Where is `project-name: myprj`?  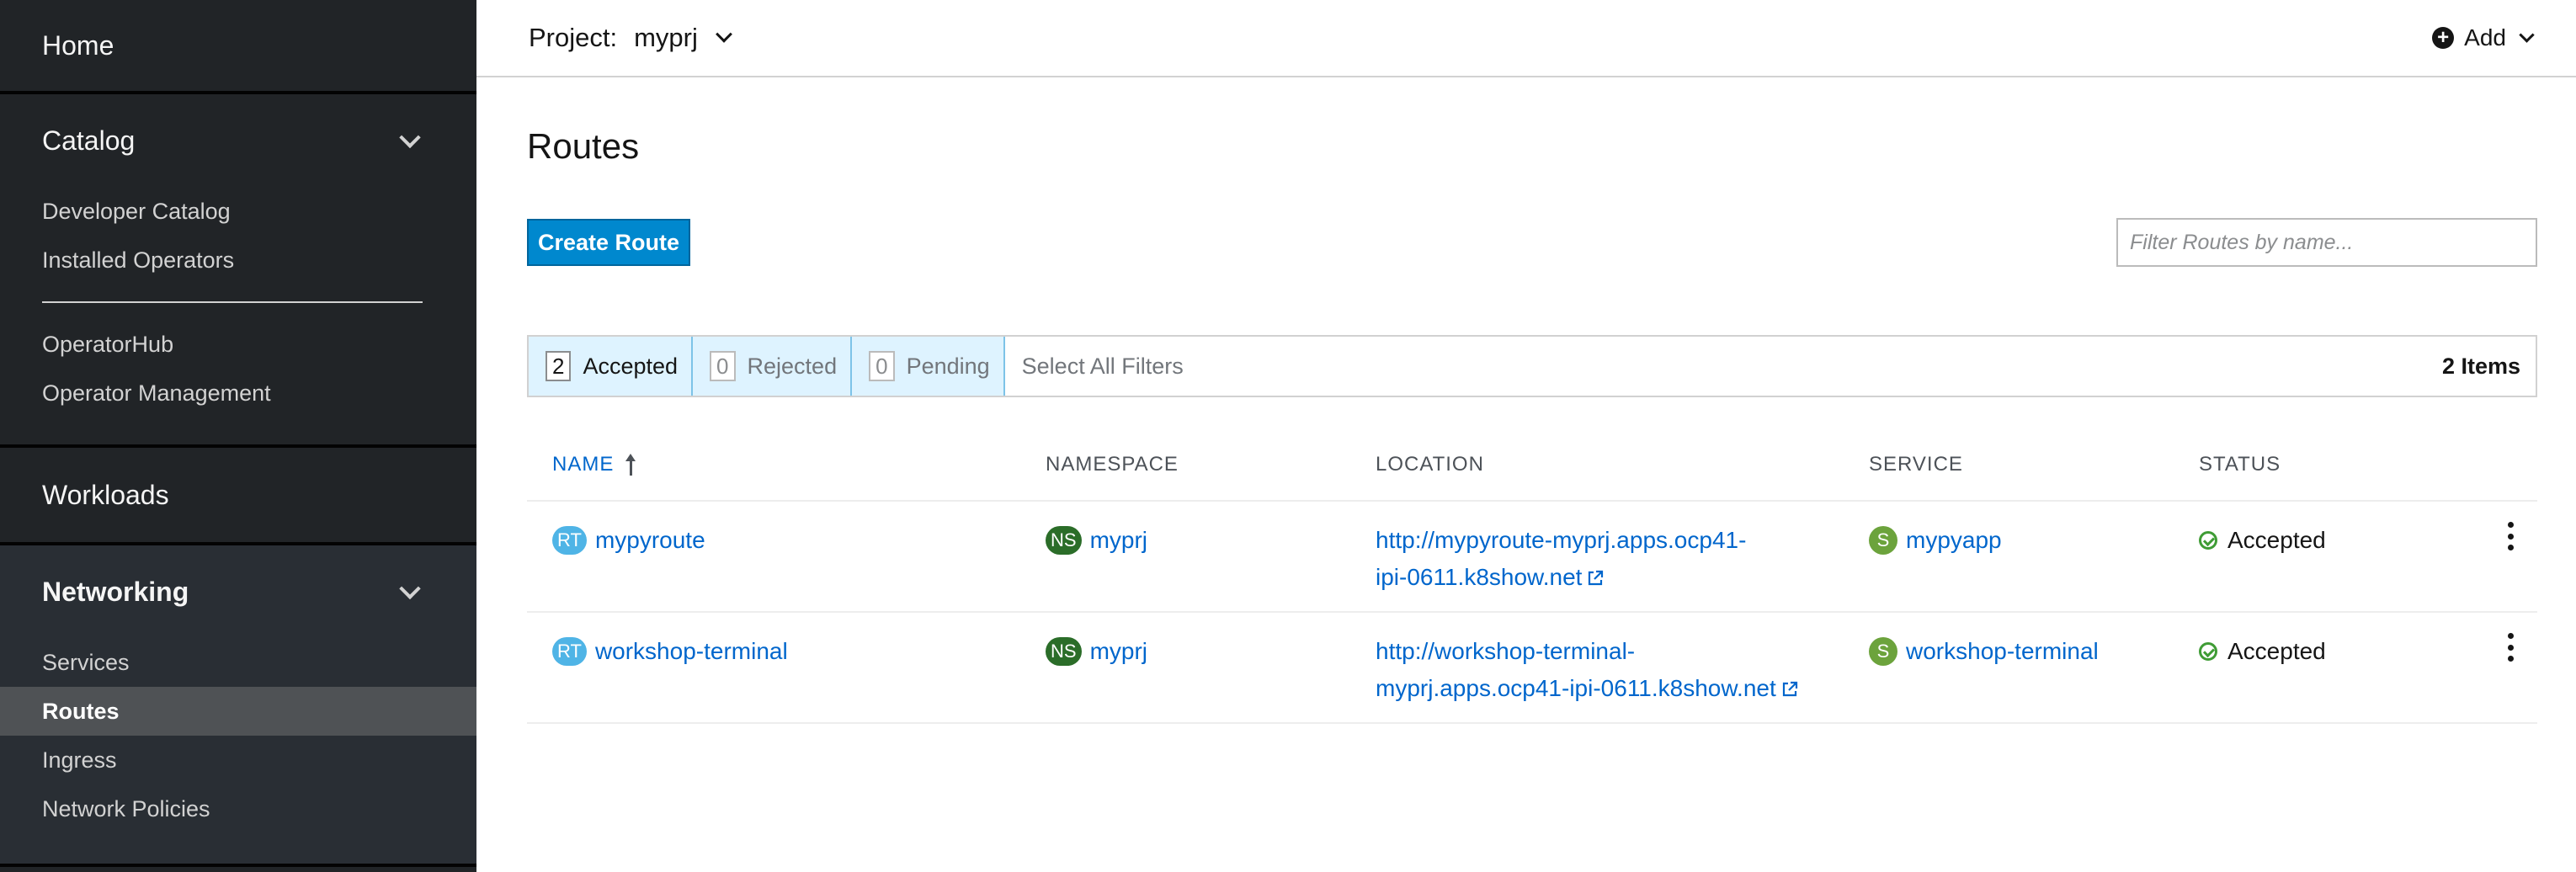 project-name: myprj is located at coordinates (666, 38).